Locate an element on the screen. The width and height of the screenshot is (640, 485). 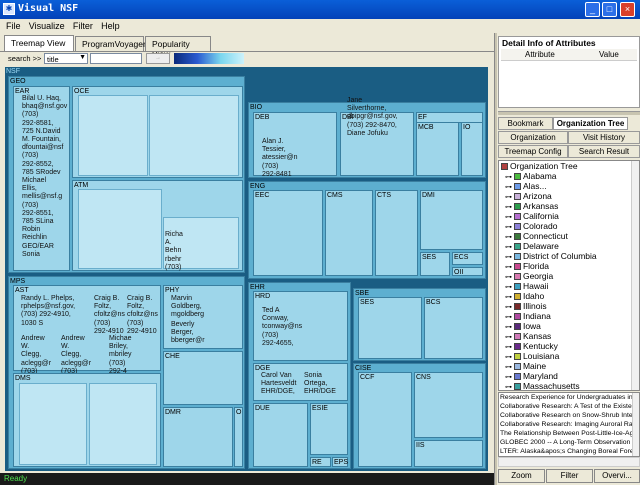
horizontal-splitter is located at coordinates (569, 113).